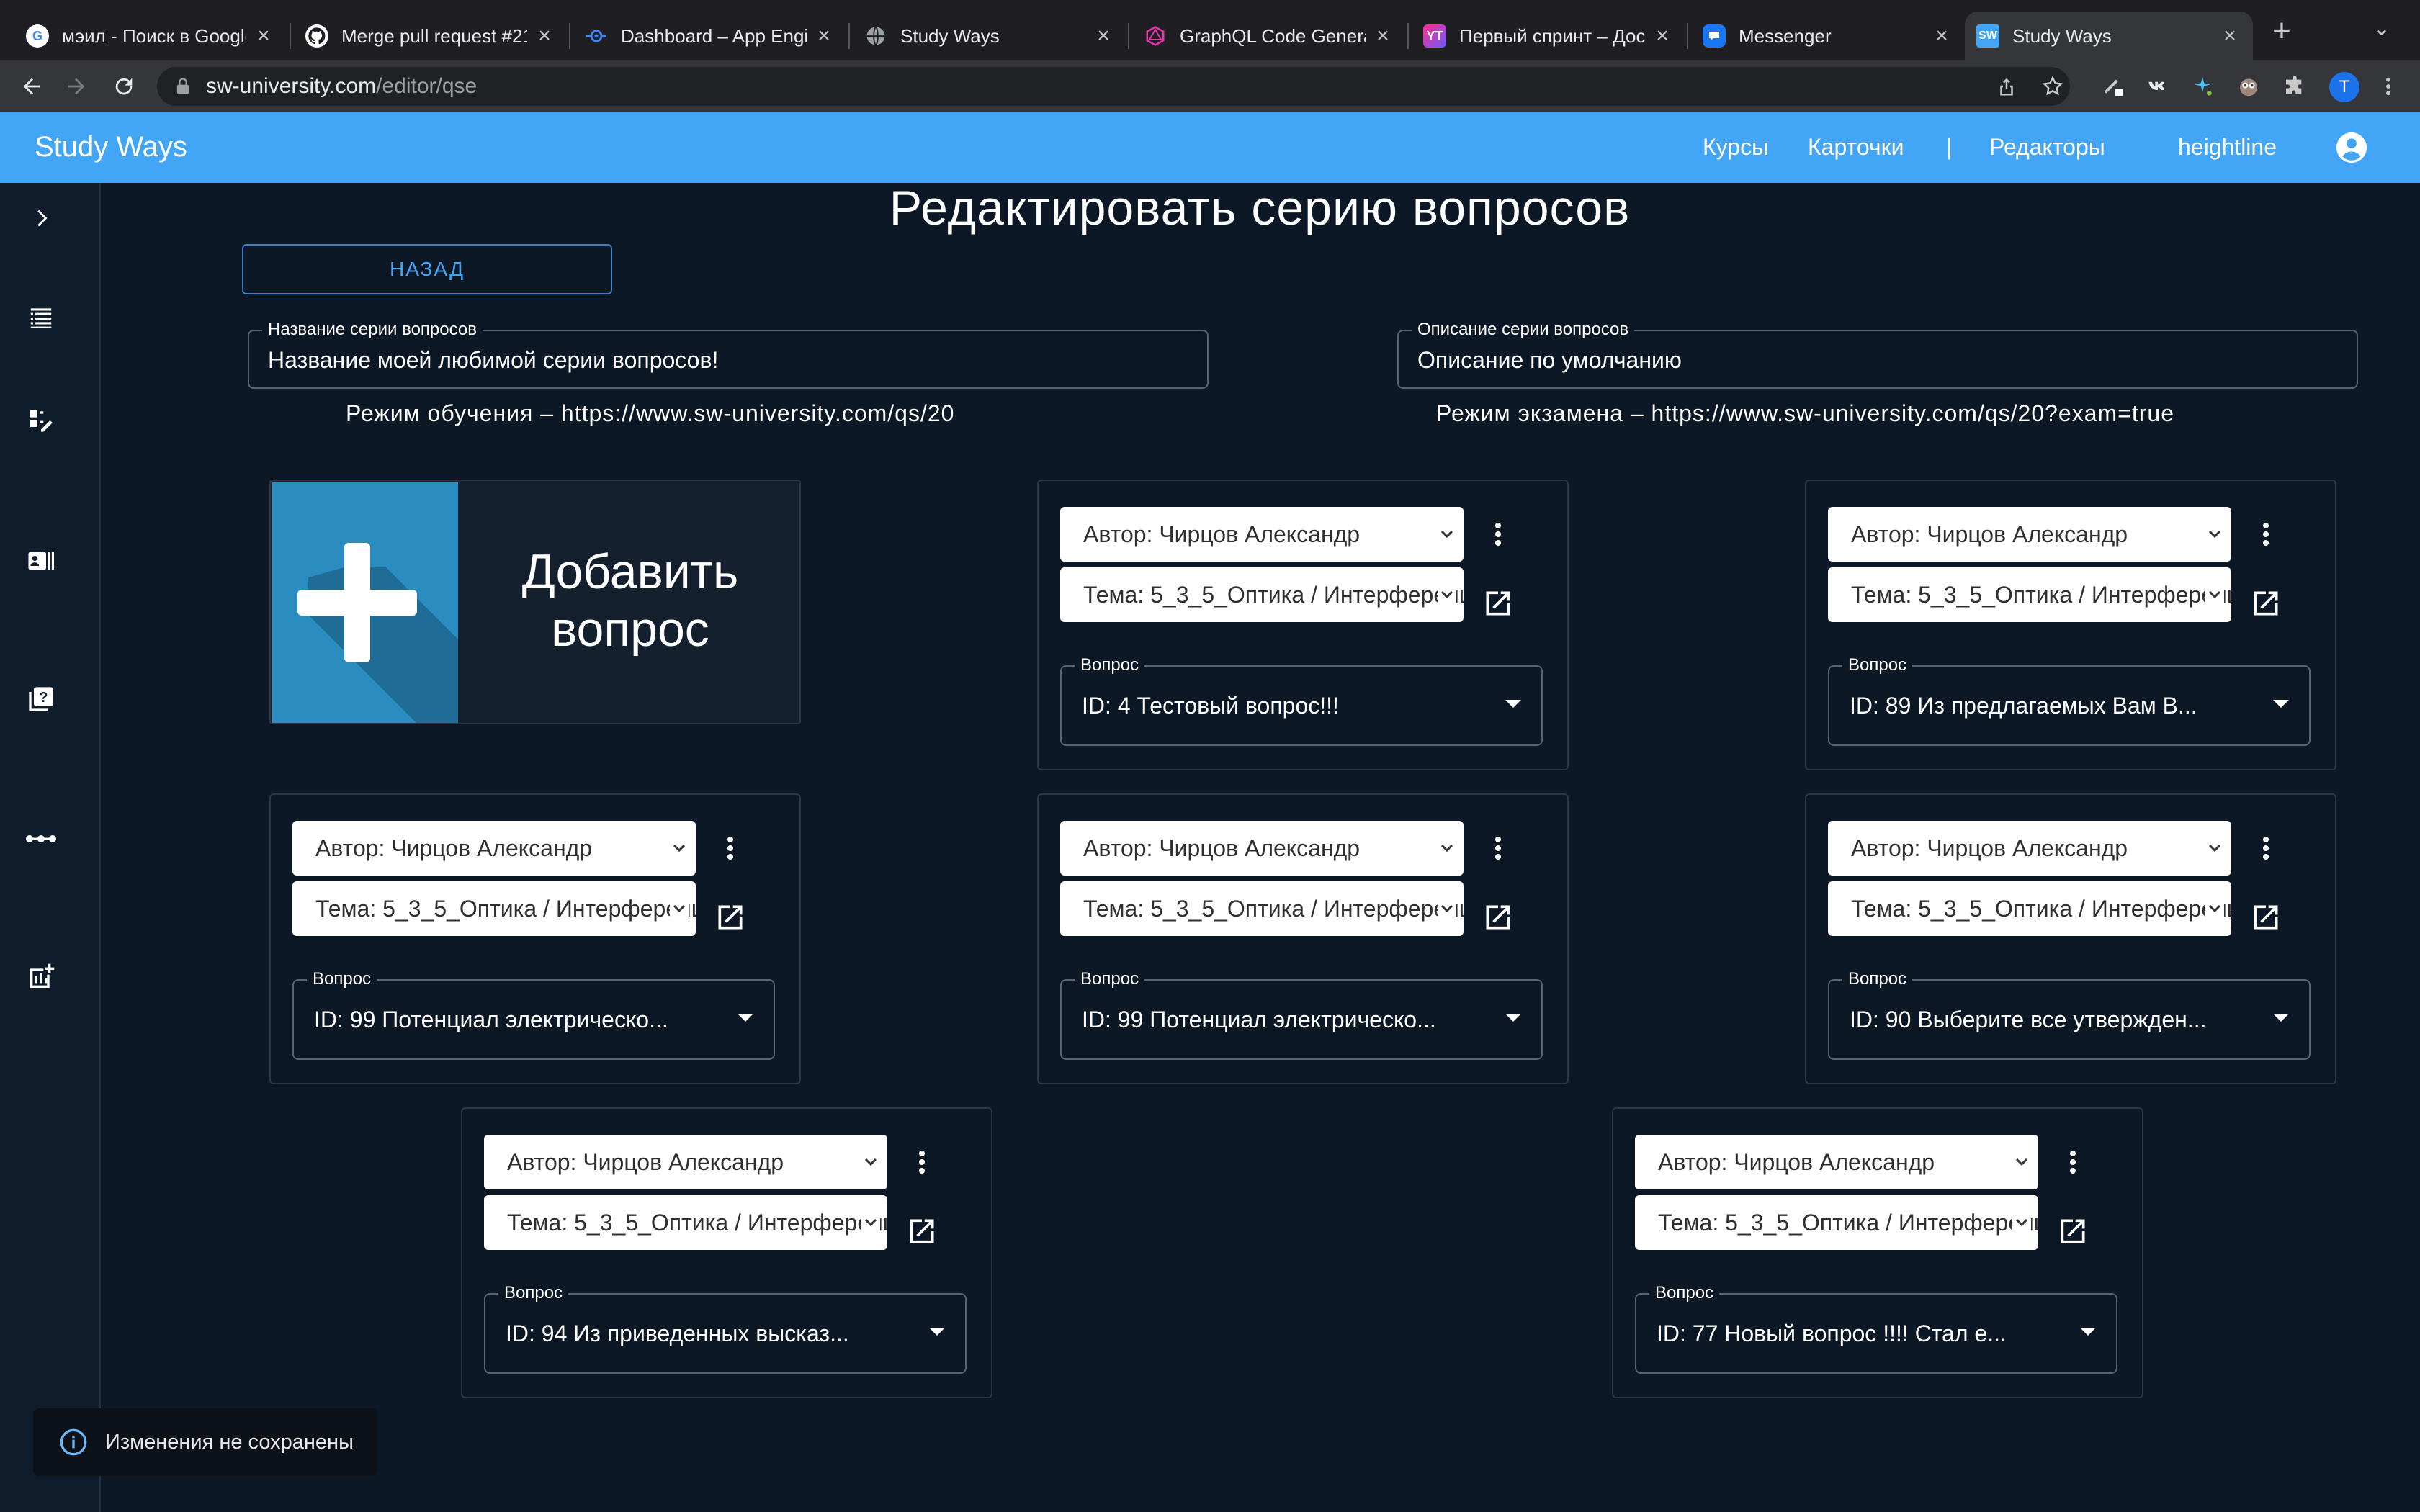 Image resolution: width=2420 pixels, height=1512 pixels. Describe the element at coordinates (111, 147) in the screenshot. I see `app-brand: Study Ways` at that location.